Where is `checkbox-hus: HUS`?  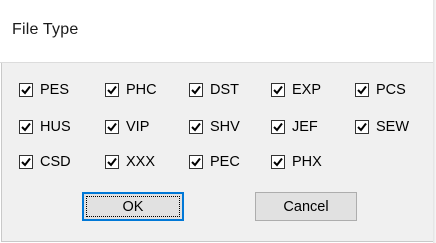 checkbox-hus: HUS is located at coordinates (45, 127).